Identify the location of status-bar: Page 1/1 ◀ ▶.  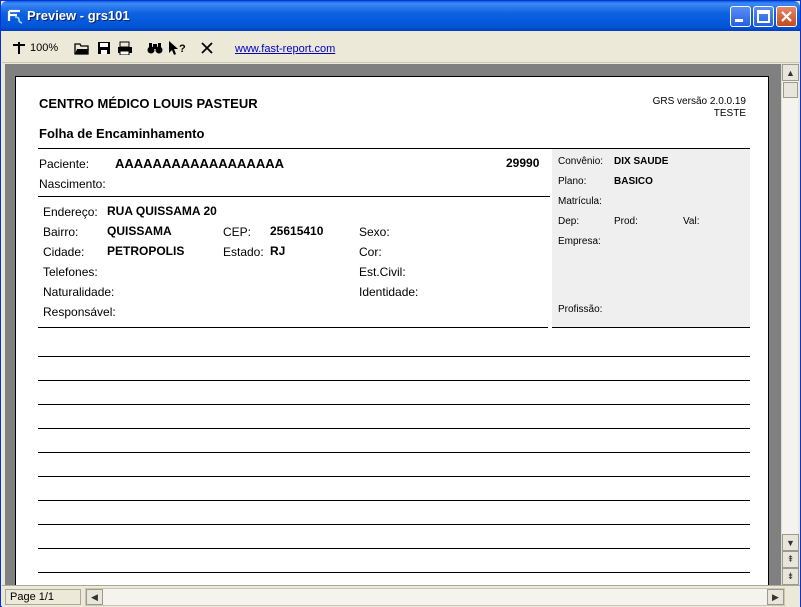
(401, 596).